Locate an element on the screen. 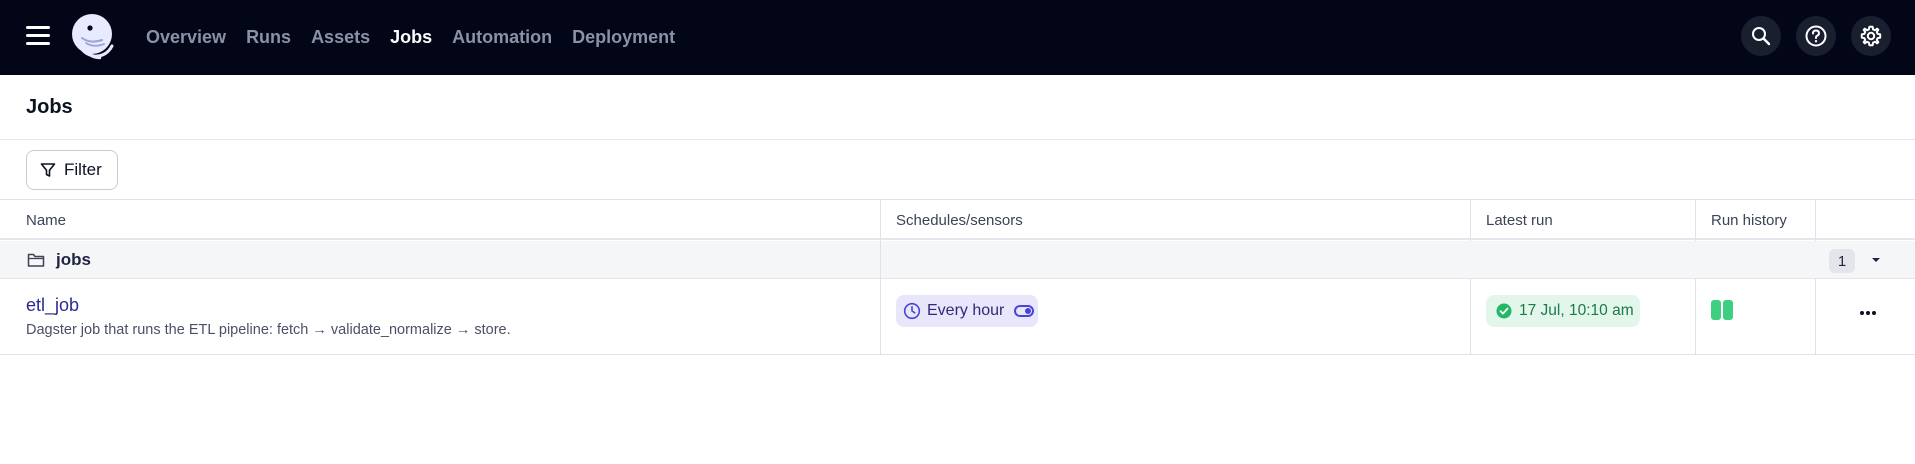  search-icon is located at coordinates (1761, 36).